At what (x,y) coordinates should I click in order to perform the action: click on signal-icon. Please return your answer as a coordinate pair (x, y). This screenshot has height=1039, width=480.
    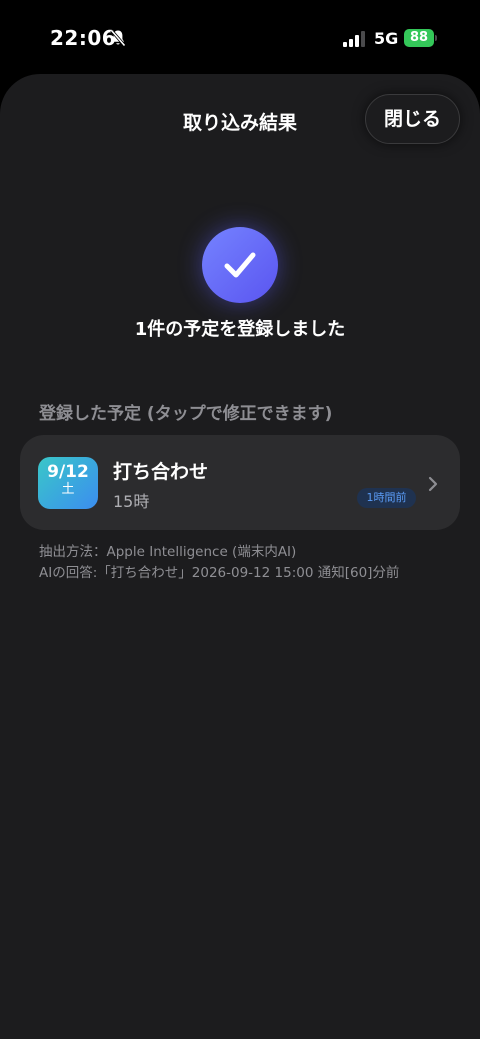
    Looking at the image, I should click on (354, 39).